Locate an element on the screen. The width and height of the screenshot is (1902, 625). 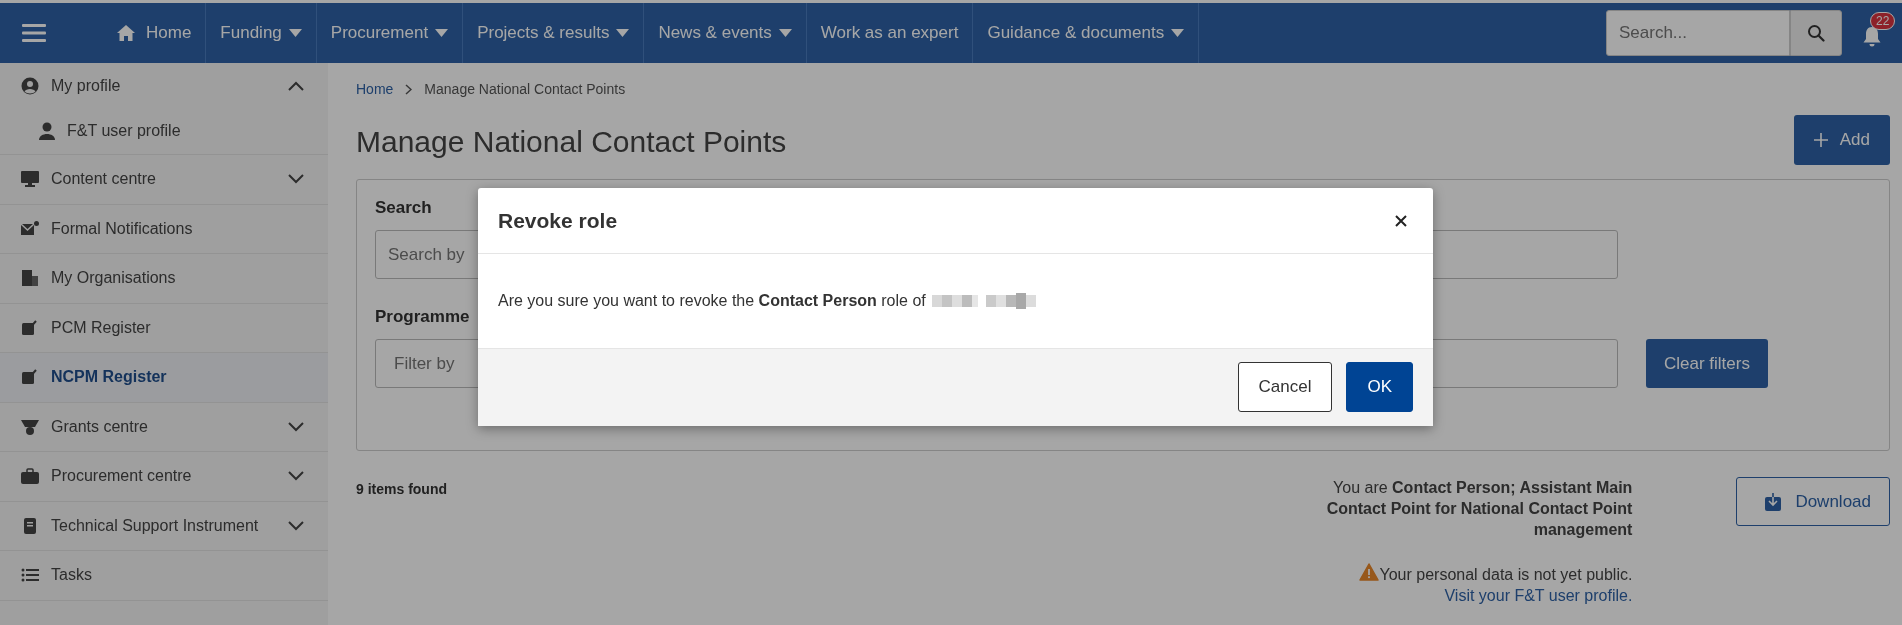
sidebar-item: Content centre is located at coordinates (164, 180).